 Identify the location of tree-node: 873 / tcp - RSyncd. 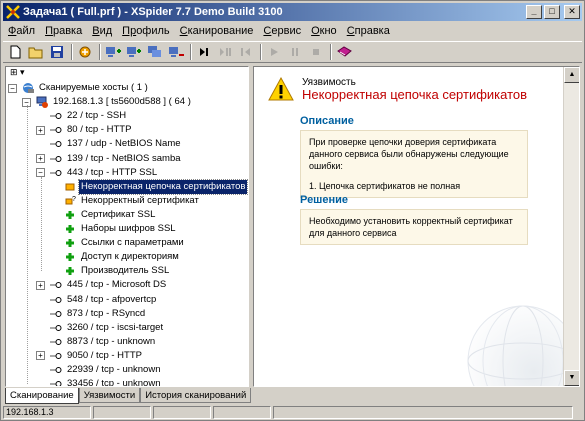
(98, 314).